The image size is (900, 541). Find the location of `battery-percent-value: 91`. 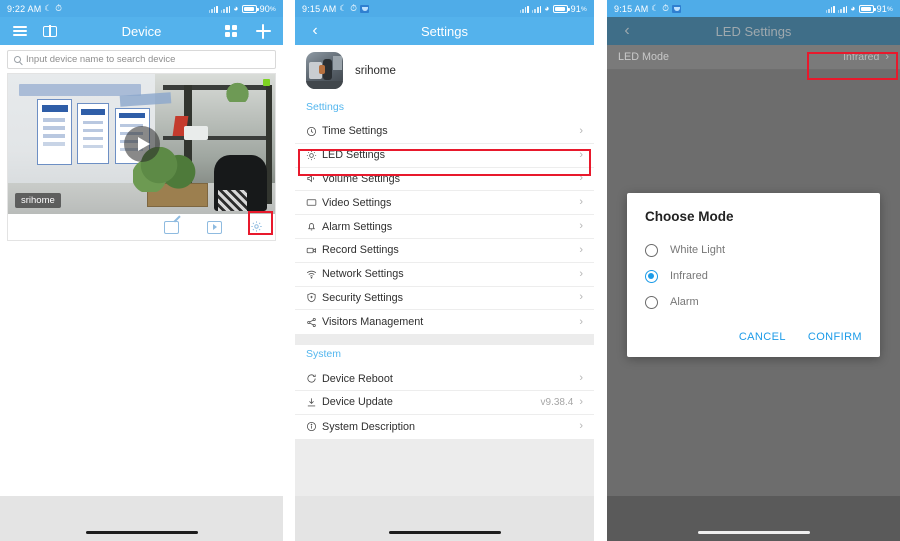

battery-percent-value: 91 is located at coordinates (576, 8).